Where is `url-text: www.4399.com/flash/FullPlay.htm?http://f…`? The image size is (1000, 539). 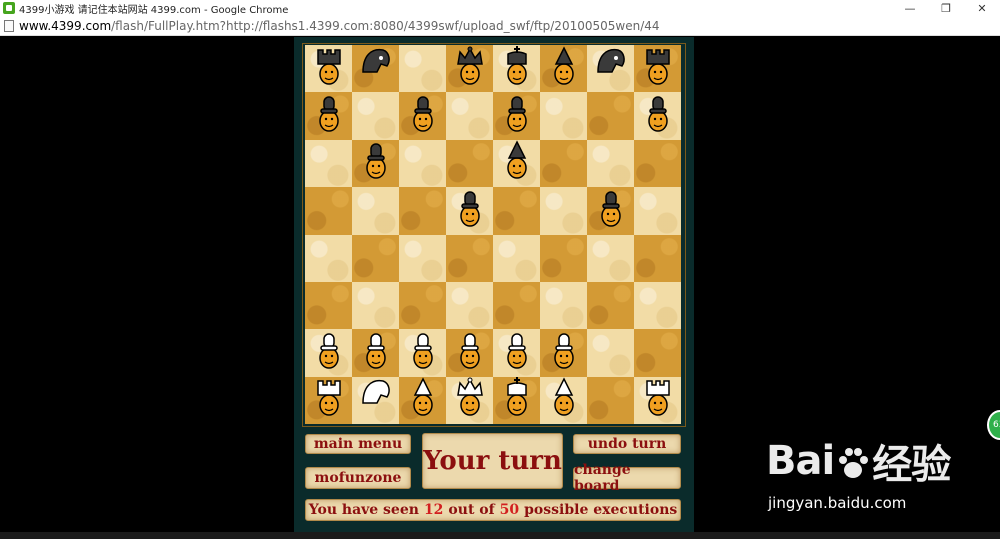
url-text: www.4399.com/flash/FullPlay.htm?http://f… is located at coordinates (339, 26).